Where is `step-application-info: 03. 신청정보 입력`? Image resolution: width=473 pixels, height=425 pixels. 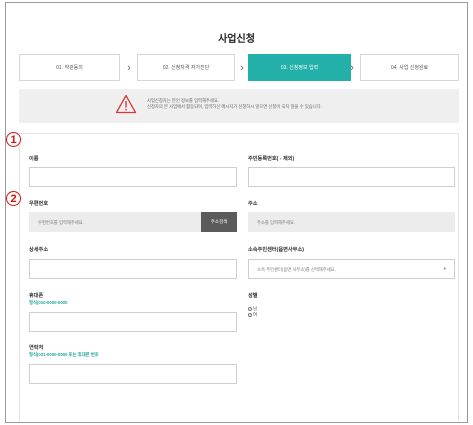
step-application-info: 03. 신청정보 입력 is located at coordinates (299, 67).